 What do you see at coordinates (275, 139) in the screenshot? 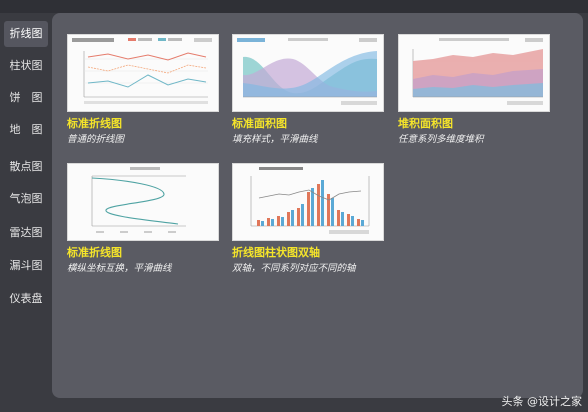
I see `card-description: 填充样式，平滑曲线` at bounding box center [275, 139].